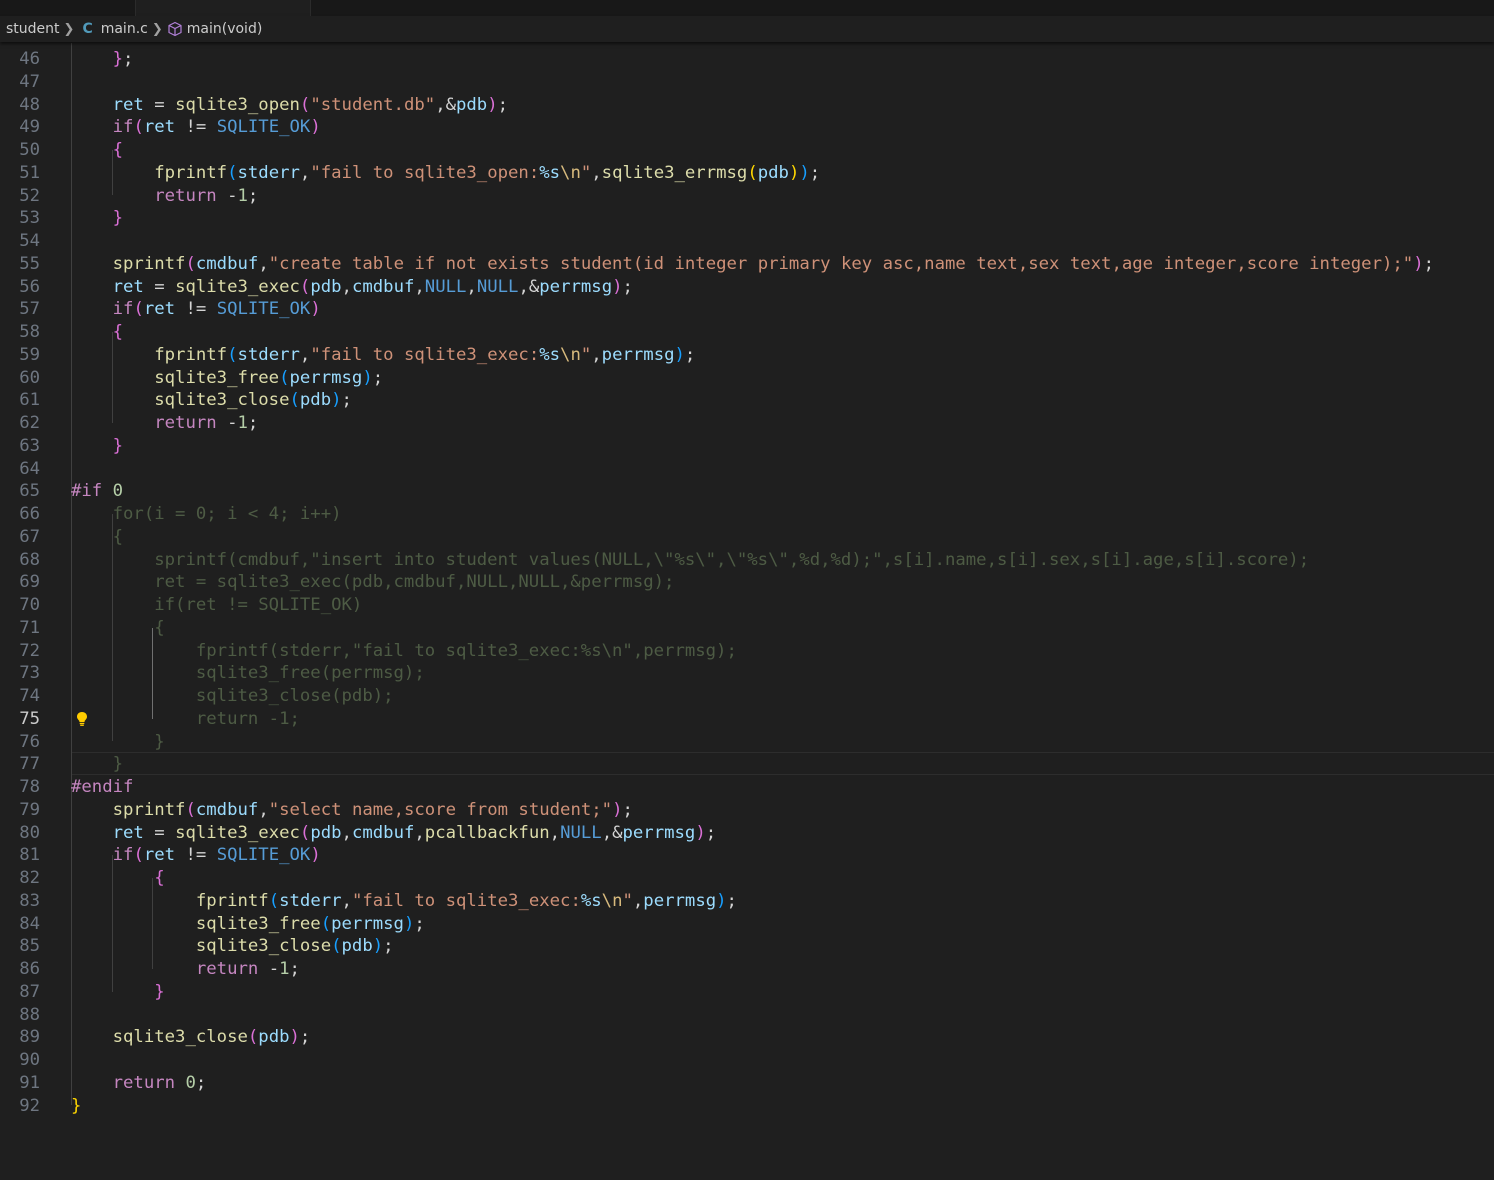 Image resolution: width=1494 pixels, height=1180 pixels. I want to click on code-line: 88, so click(747, 1015).